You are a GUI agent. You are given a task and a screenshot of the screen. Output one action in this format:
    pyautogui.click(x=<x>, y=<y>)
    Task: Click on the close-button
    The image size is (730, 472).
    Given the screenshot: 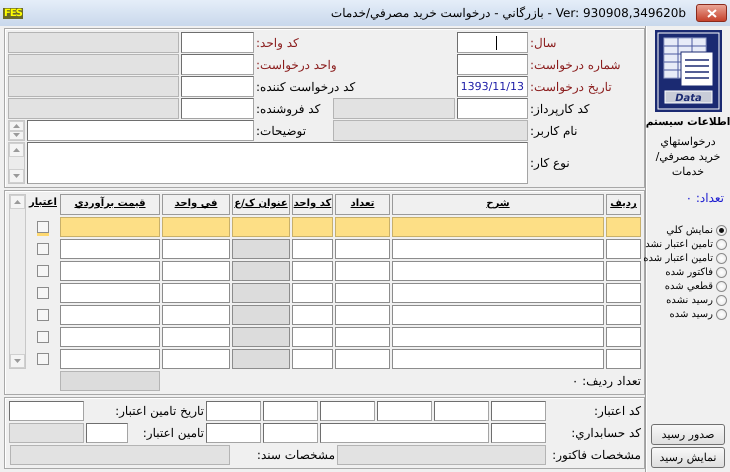 What is the action you would take?
    pyautogui.click(x=711, y=13)
    